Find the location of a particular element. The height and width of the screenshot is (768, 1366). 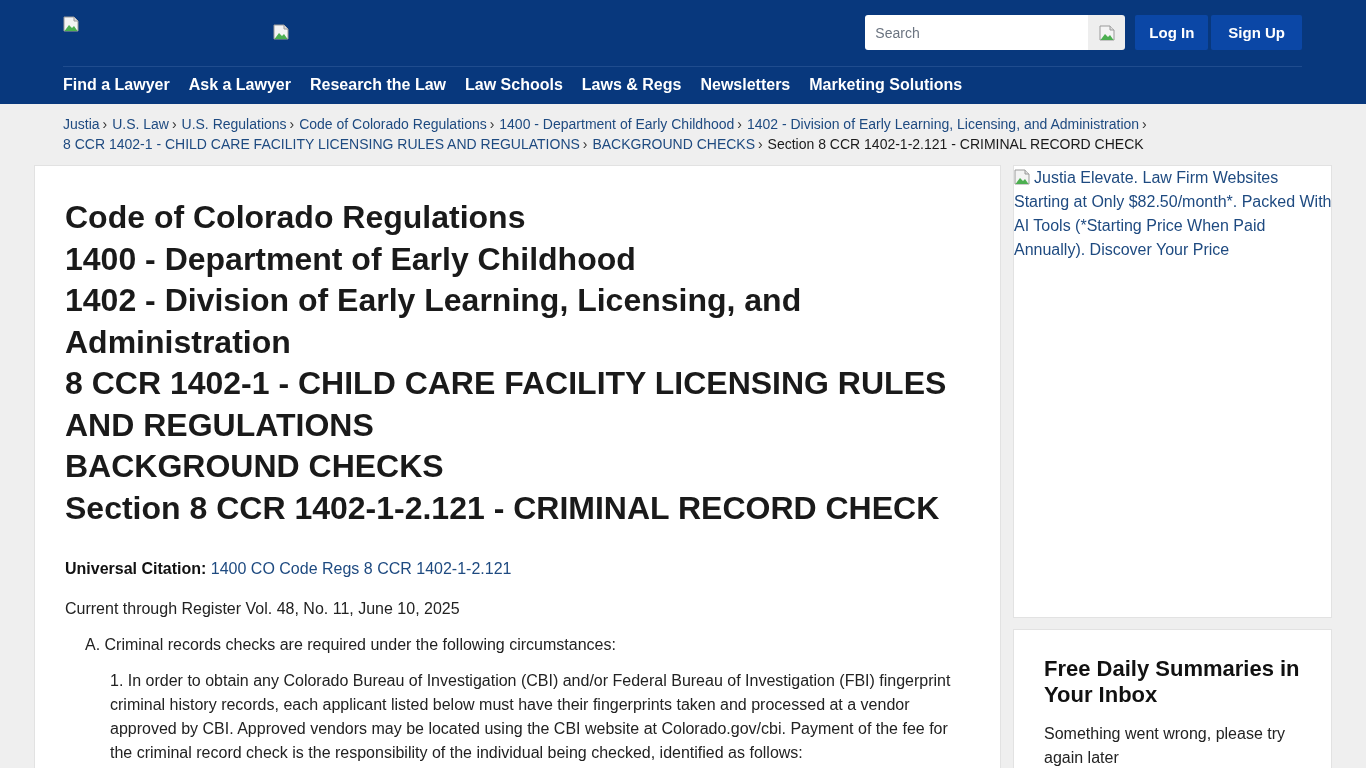

citation-link: 1400 CO Code Regs 8 CCR 1402-1-2.121 is located at coordinates (361, 568).